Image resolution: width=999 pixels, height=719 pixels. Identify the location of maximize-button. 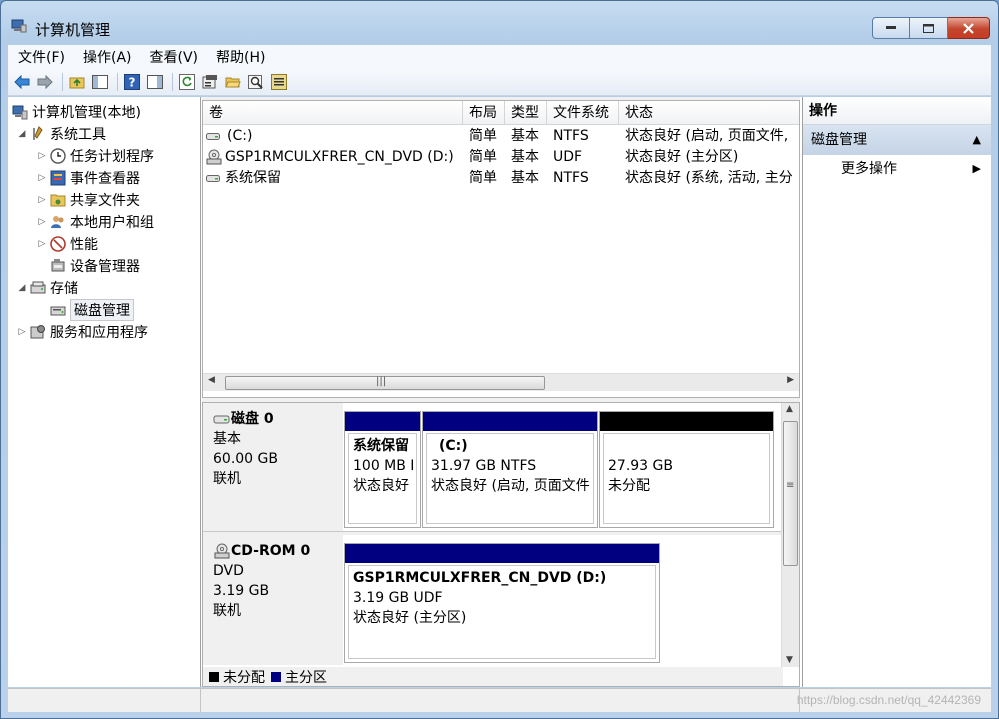
(929, 28).